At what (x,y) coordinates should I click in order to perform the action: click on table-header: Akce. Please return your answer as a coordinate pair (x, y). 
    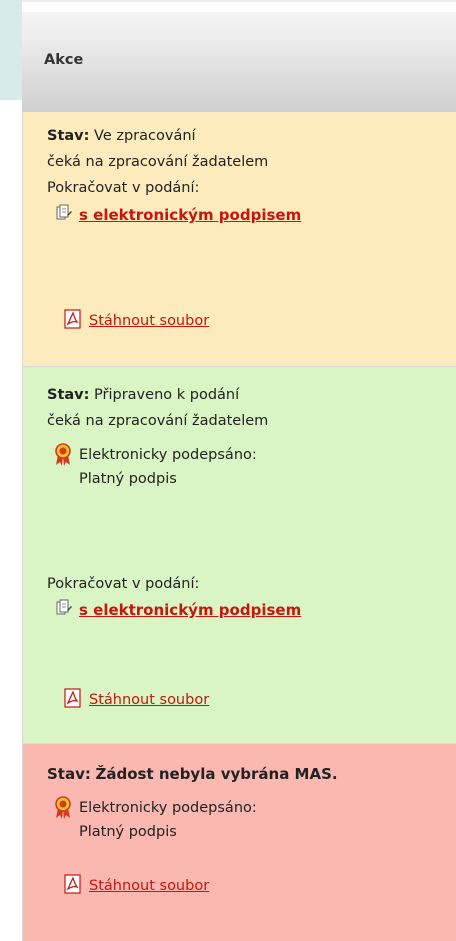
    Looking at the image, I should click on (239, 56).